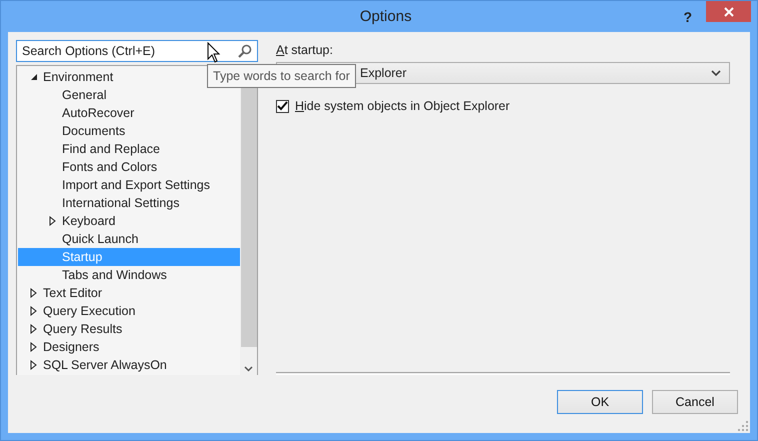 This screenshot has width=758, height=441. Describe the element at coordinates (129, 275) in the screenshot. I see `tree-item: Tabs and Windows` at that location.